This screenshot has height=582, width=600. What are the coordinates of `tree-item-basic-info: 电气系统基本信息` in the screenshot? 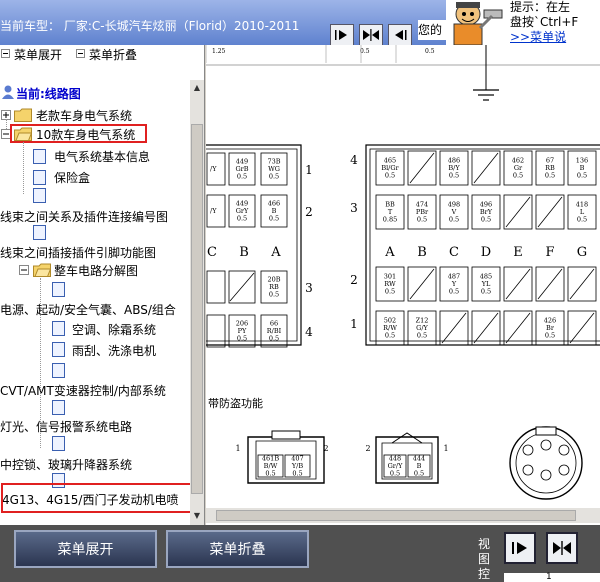 It's located at (102, 156).